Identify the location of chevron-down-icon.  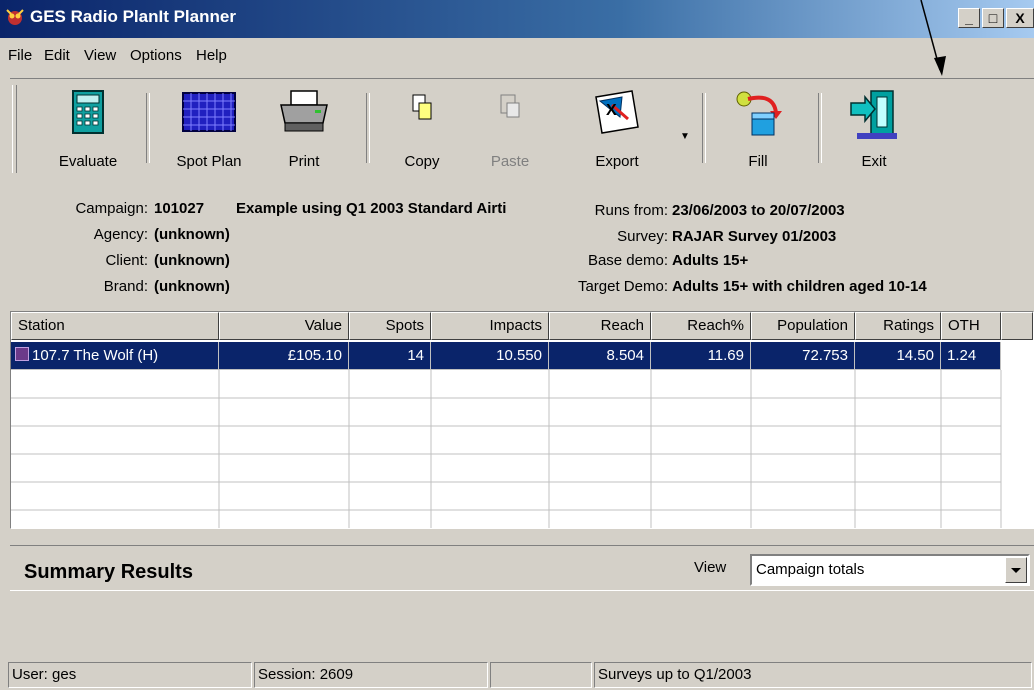
(1016, 570).